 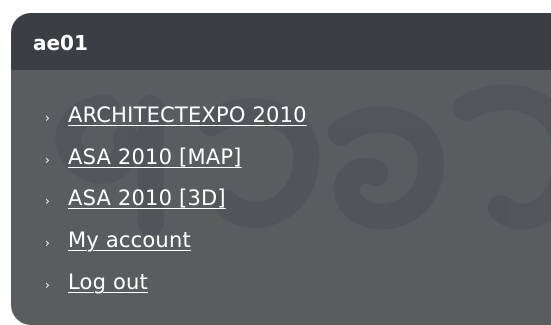 What do you see at coordinates (108, 282) in the screenshot?
I see `link-log-out: Log out` at bounding box center [108, 282].